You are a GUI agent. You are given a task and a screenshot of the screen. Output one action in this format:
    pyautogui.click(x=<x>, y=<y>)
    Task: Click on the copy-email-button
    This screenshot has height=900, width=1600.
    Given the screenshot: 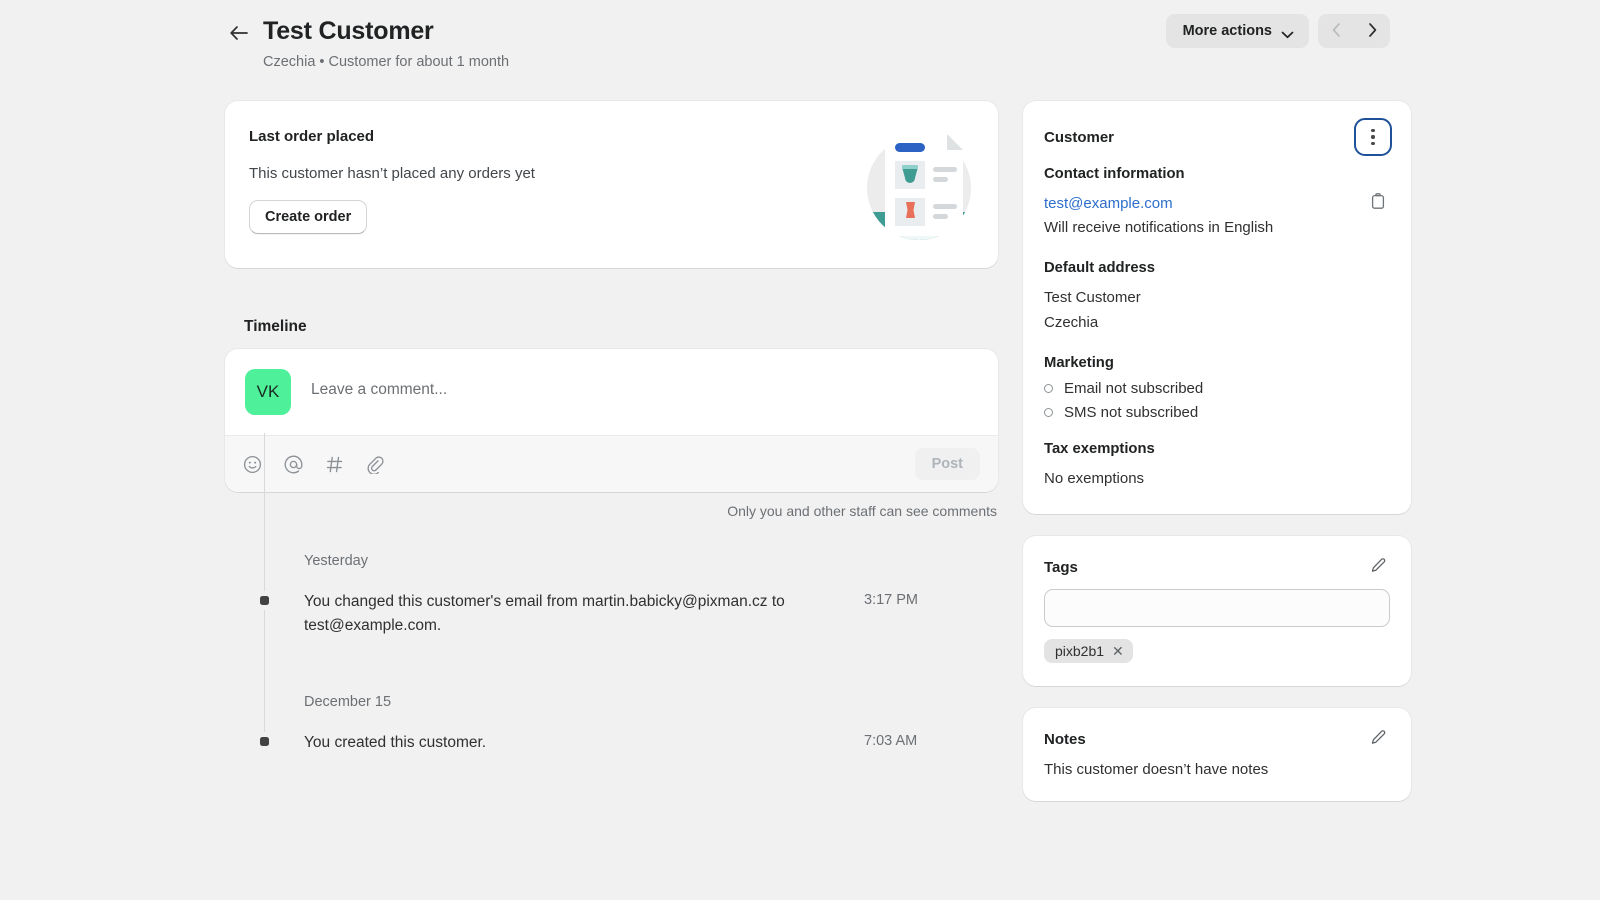 What is the action you would take?
    pyautogui.click(x=1378, y=203)
    